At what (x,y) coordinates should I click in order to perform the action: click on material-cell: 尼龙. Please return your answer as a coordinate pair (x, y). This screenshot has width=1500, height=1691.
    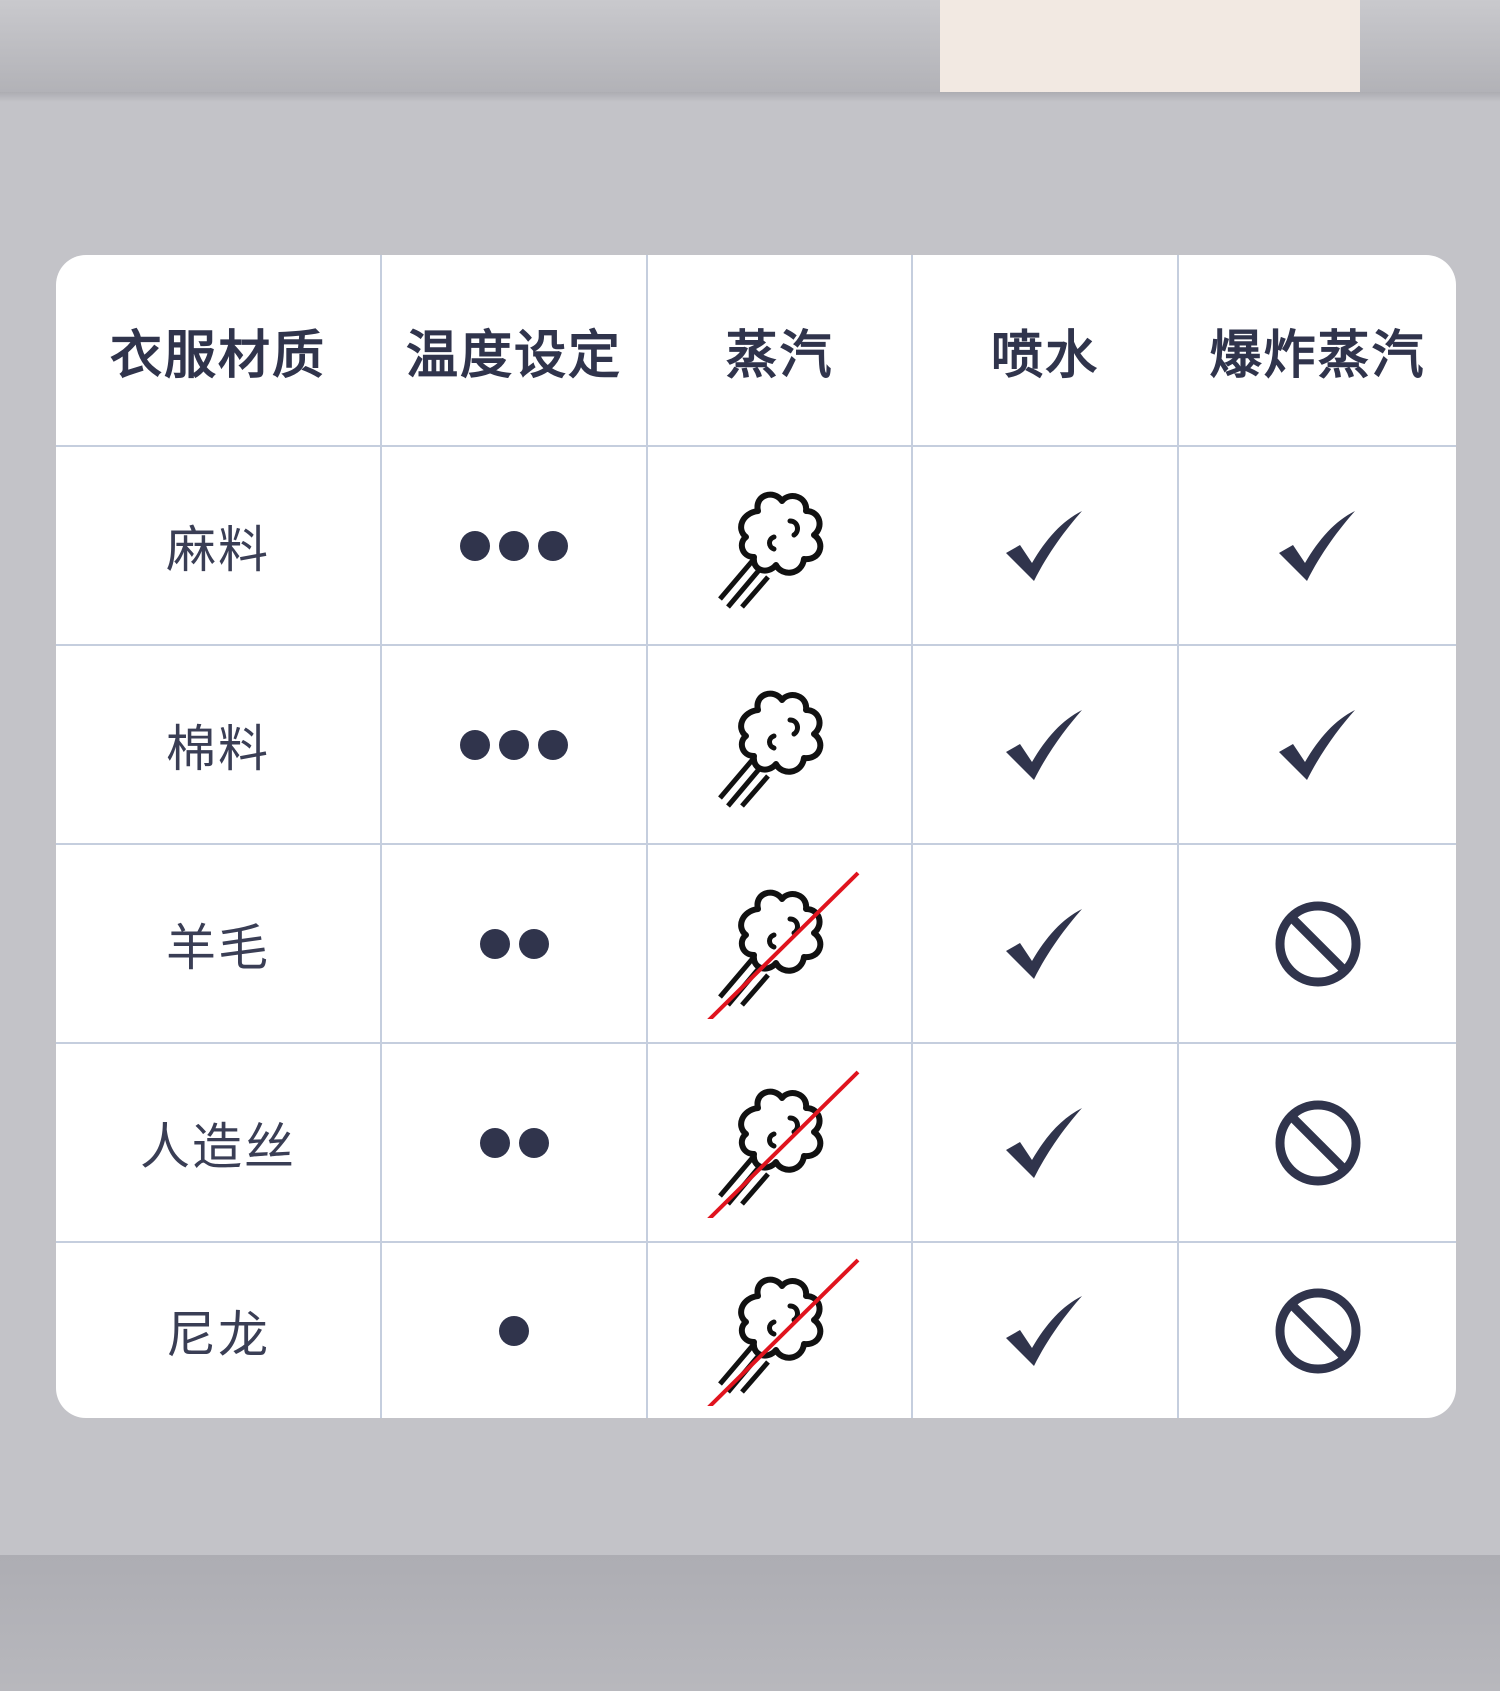
    Looking at the image, I should click on (219, 1330).